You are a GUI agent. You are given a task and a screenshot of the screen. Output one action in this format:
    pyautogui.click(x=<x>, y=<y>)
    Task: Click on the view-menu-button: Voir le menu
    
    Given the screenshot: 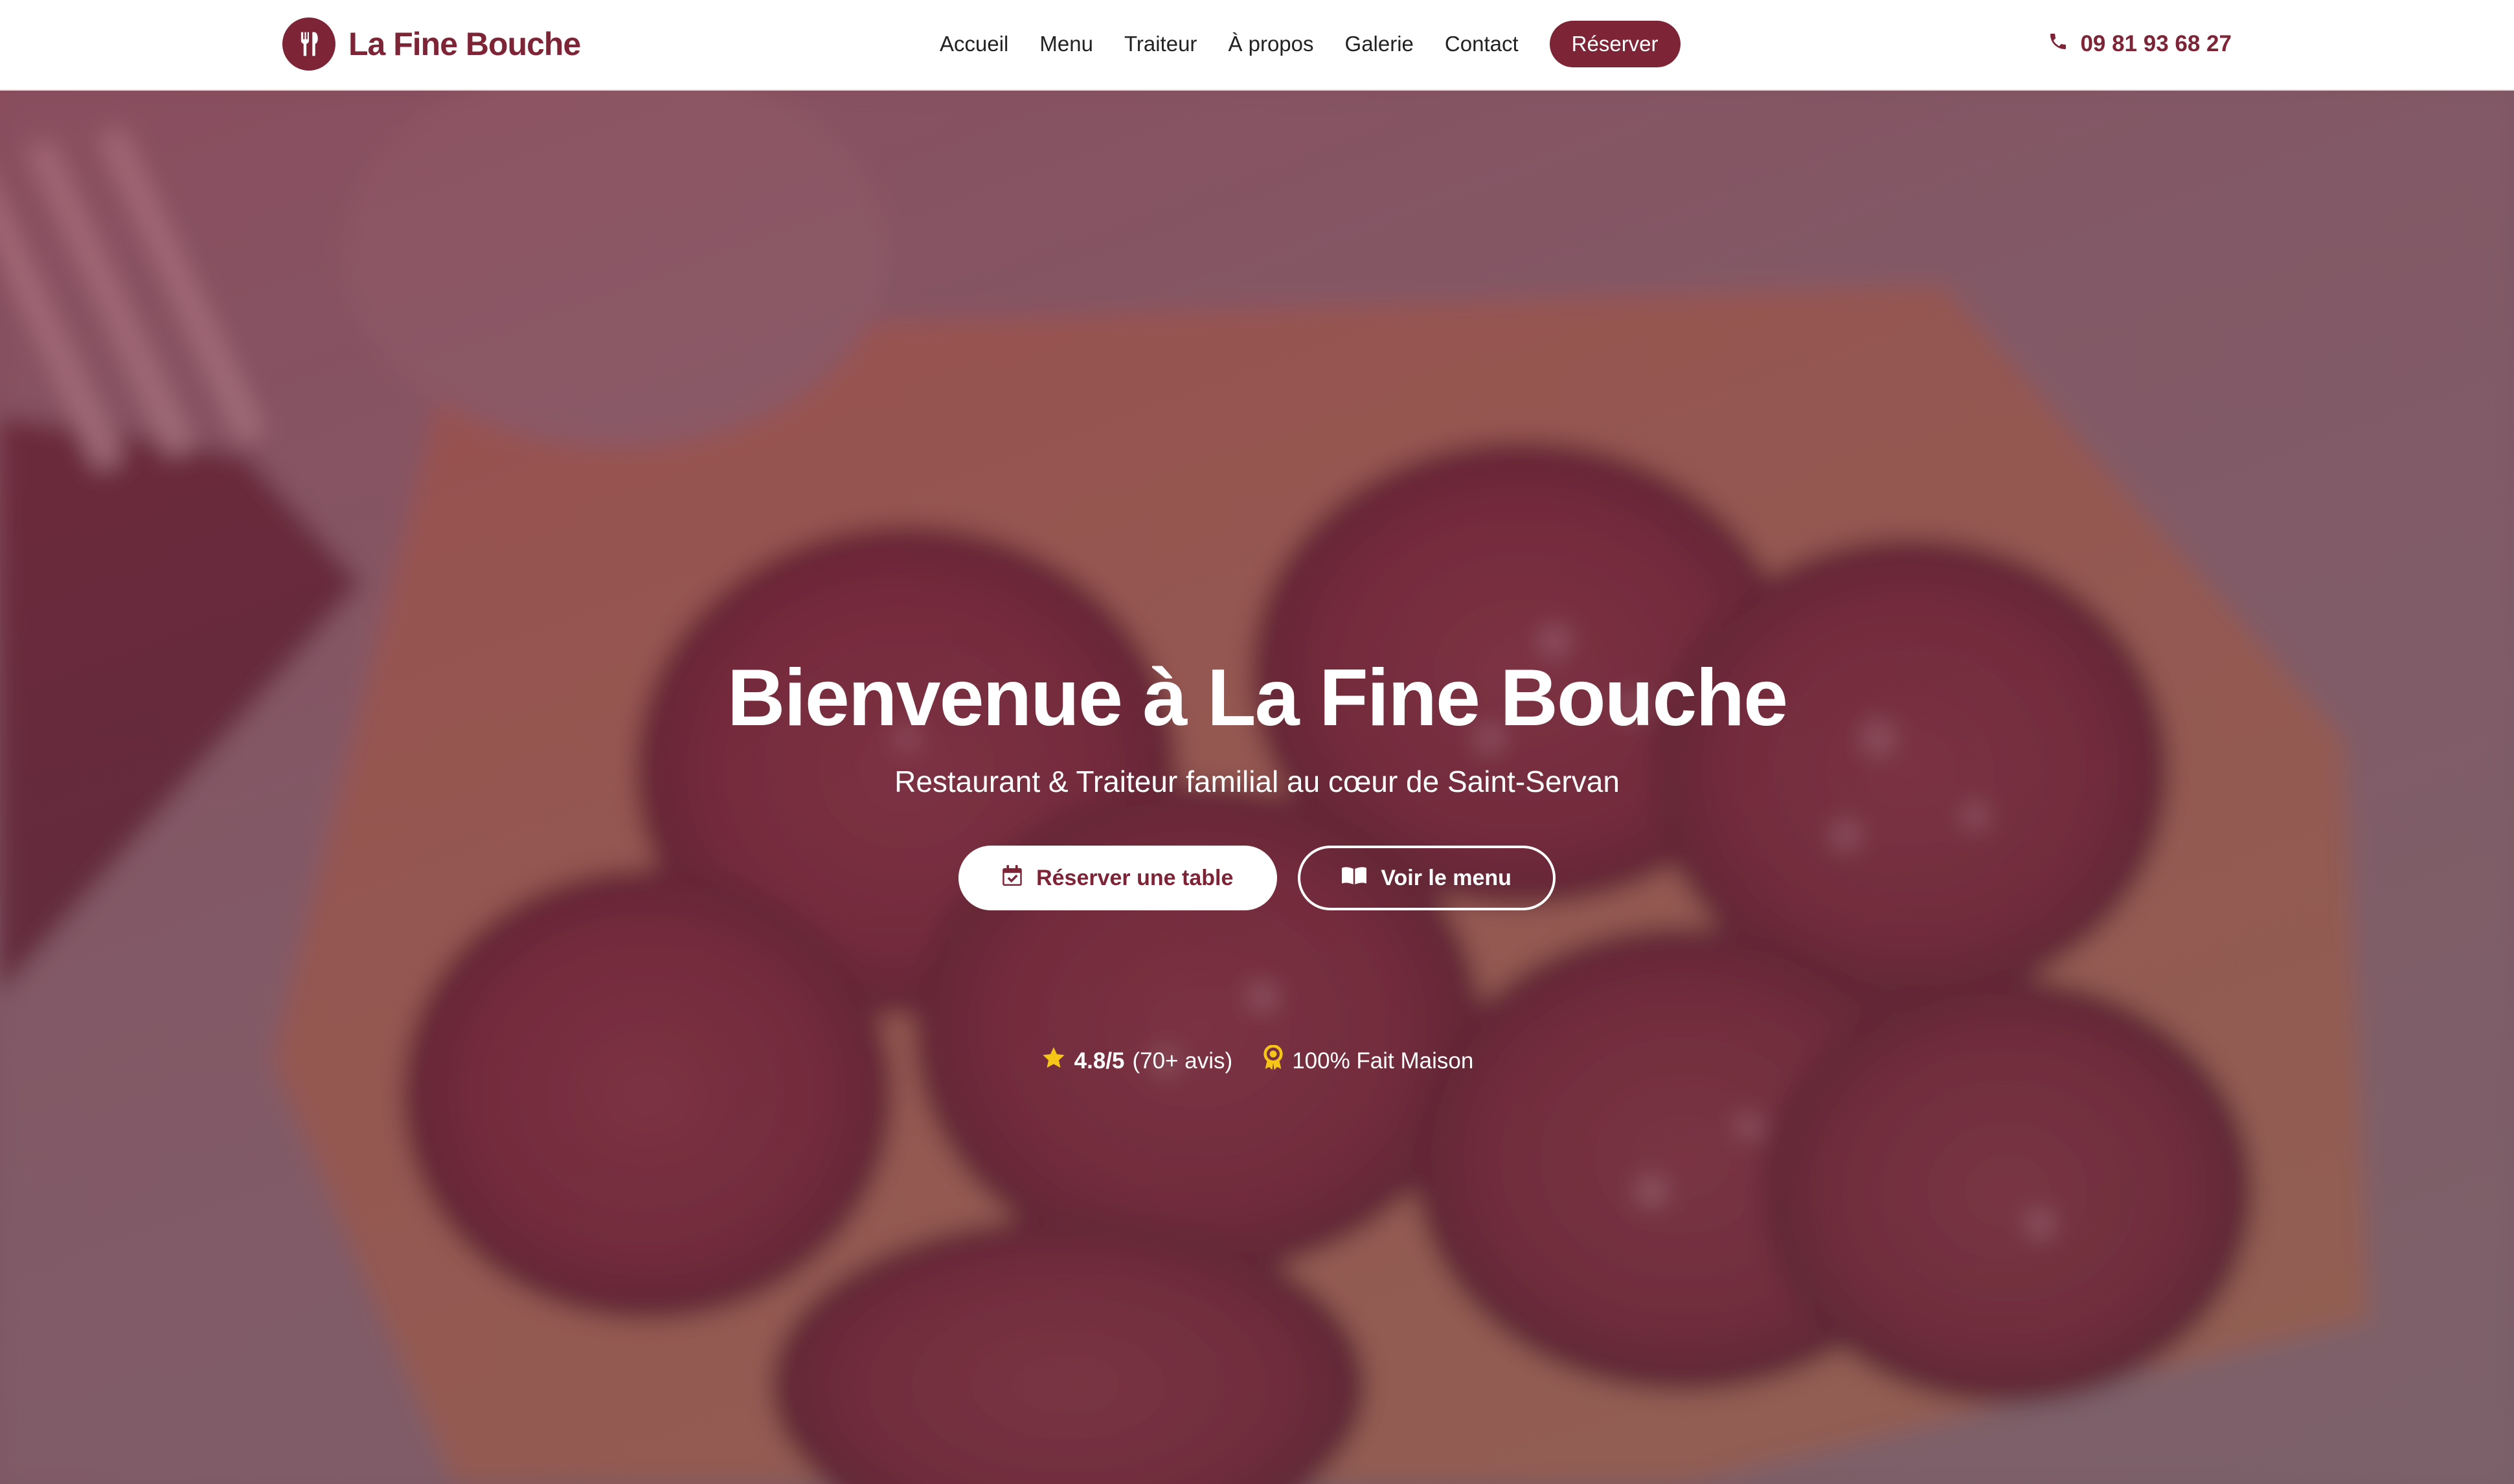 What is the action you would take?
    pyautogui.click(x=1427, y=878)
    